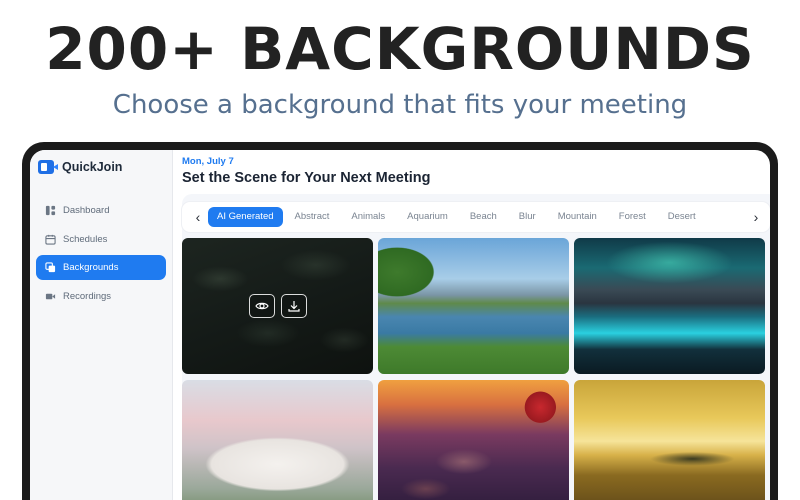  What do you see at coordinates (261, 306) in the screenshot?
I see `preview-icon` at bounding box center [261, 306].